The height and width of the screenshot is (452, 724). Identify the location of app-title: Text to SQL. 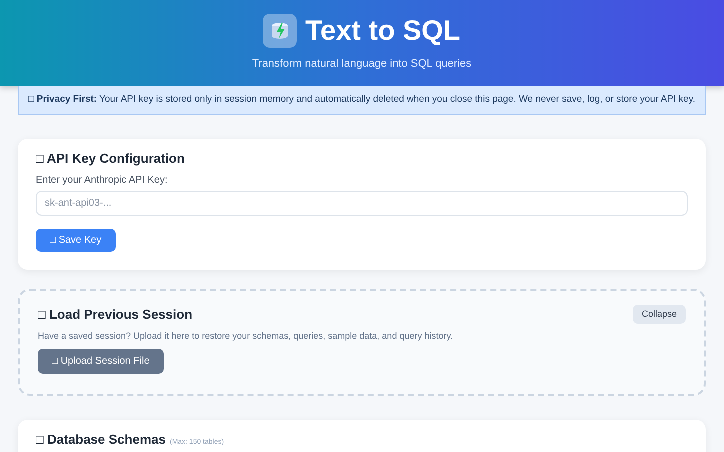
(383, 30).